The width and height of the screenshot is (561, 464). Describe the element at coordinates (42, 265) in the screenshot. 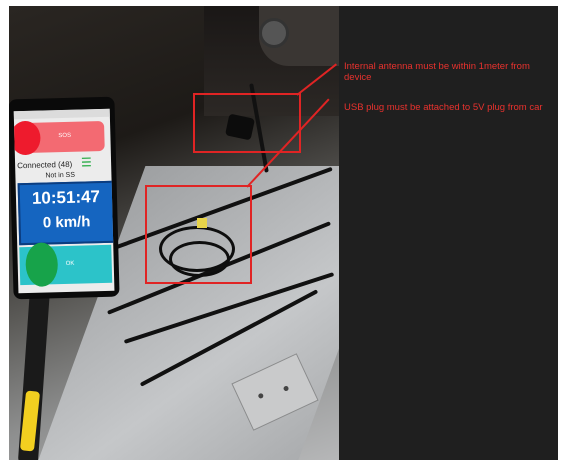

I see `ok-icon` at that location.